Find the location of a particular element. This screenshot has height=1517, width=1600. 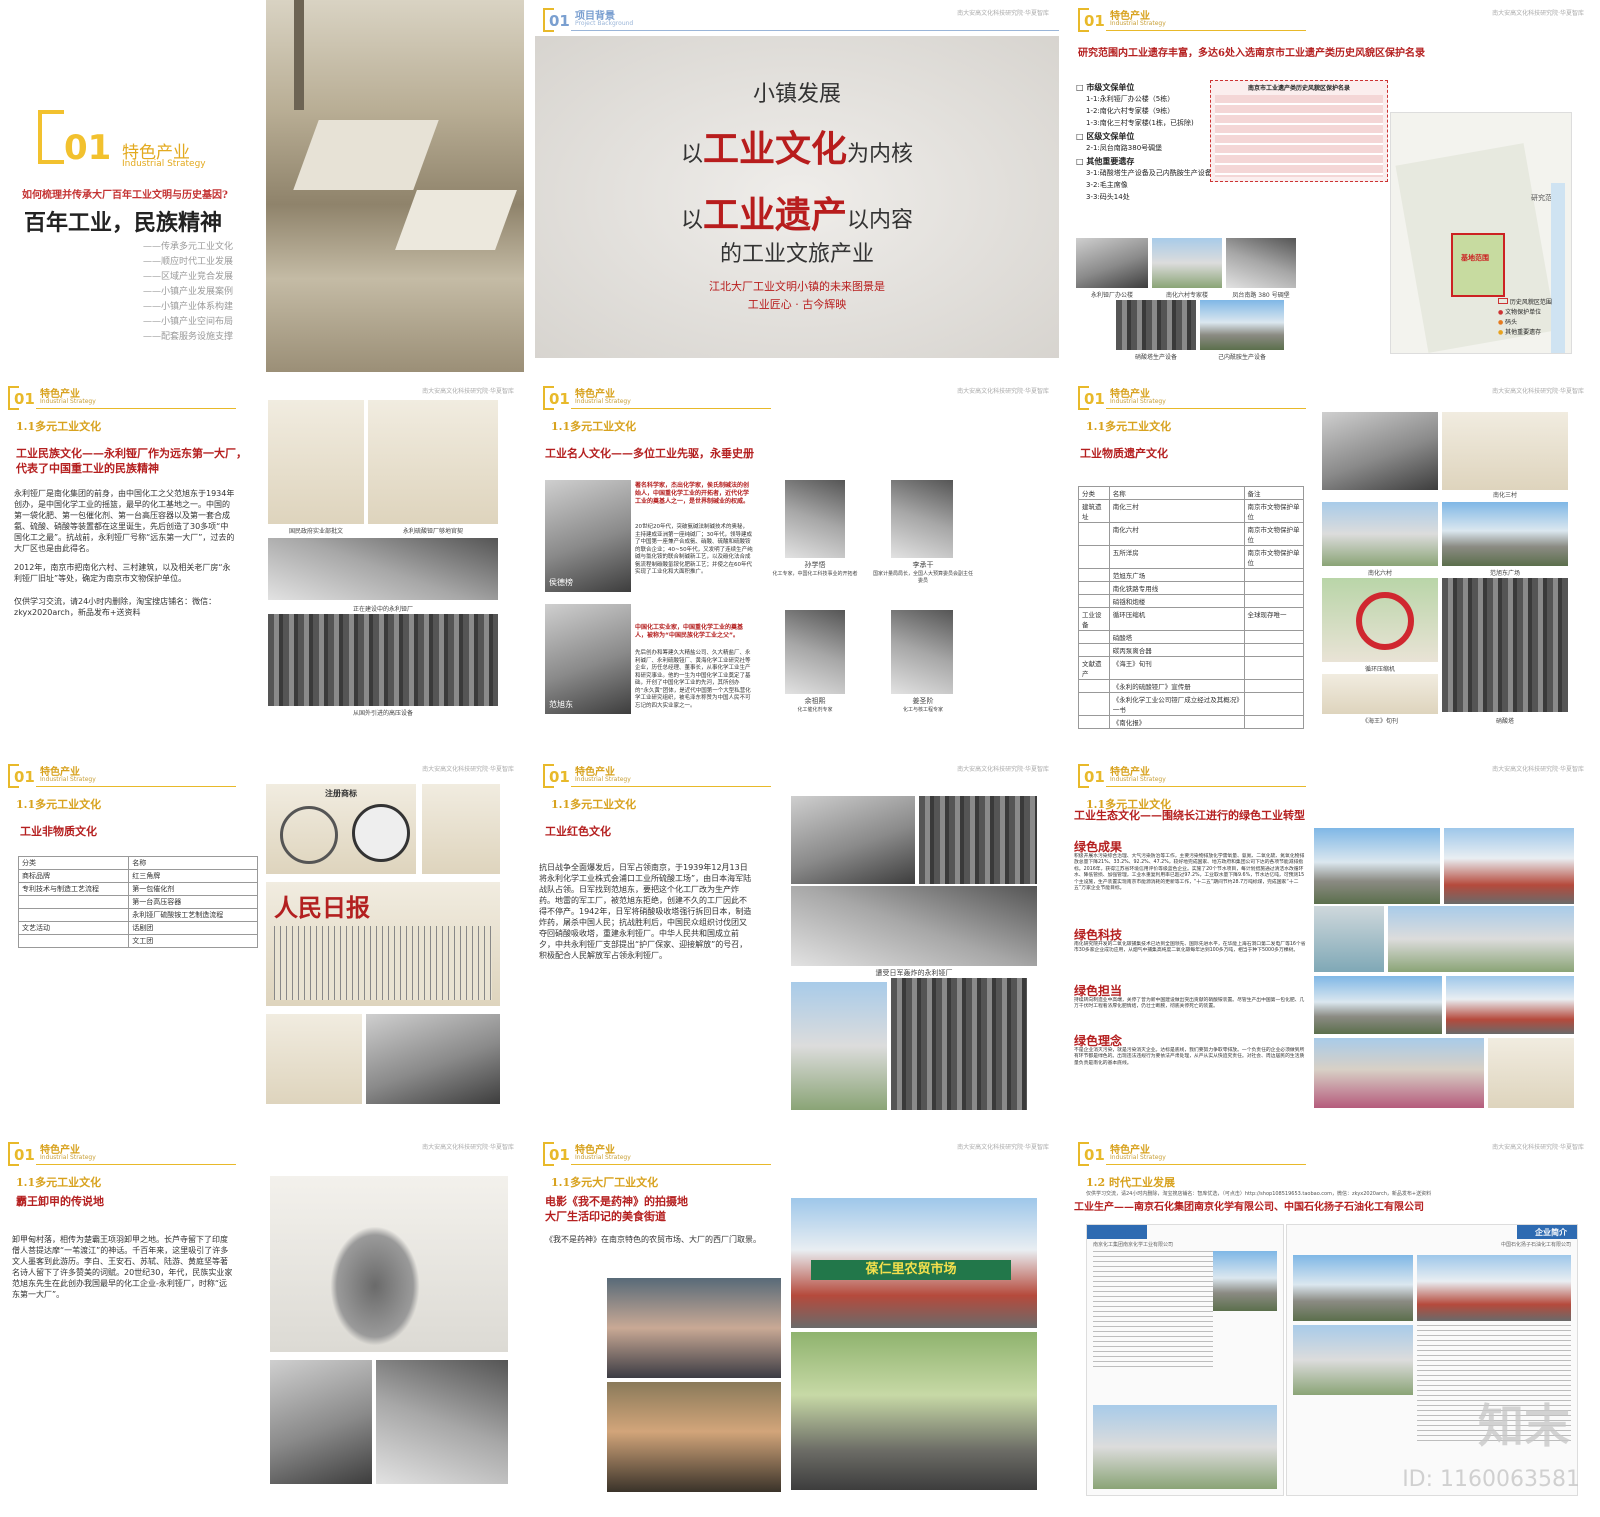

table-header-cell: 分类 is located at coordinates (1094, 493).